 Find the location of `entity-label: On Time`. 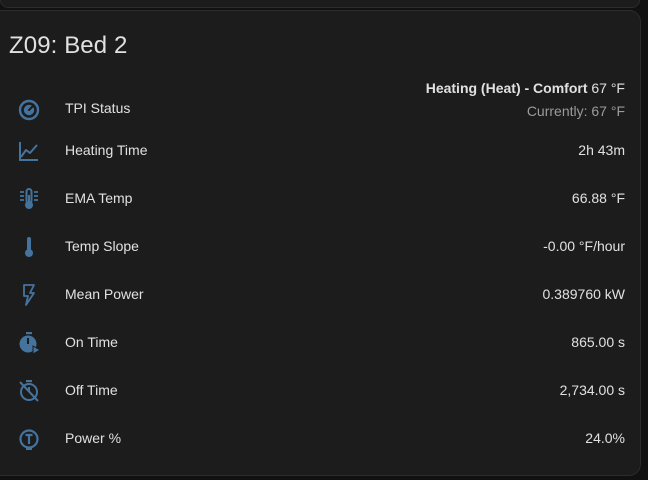

entity-label: On Time is located at coordinates (91, 342).